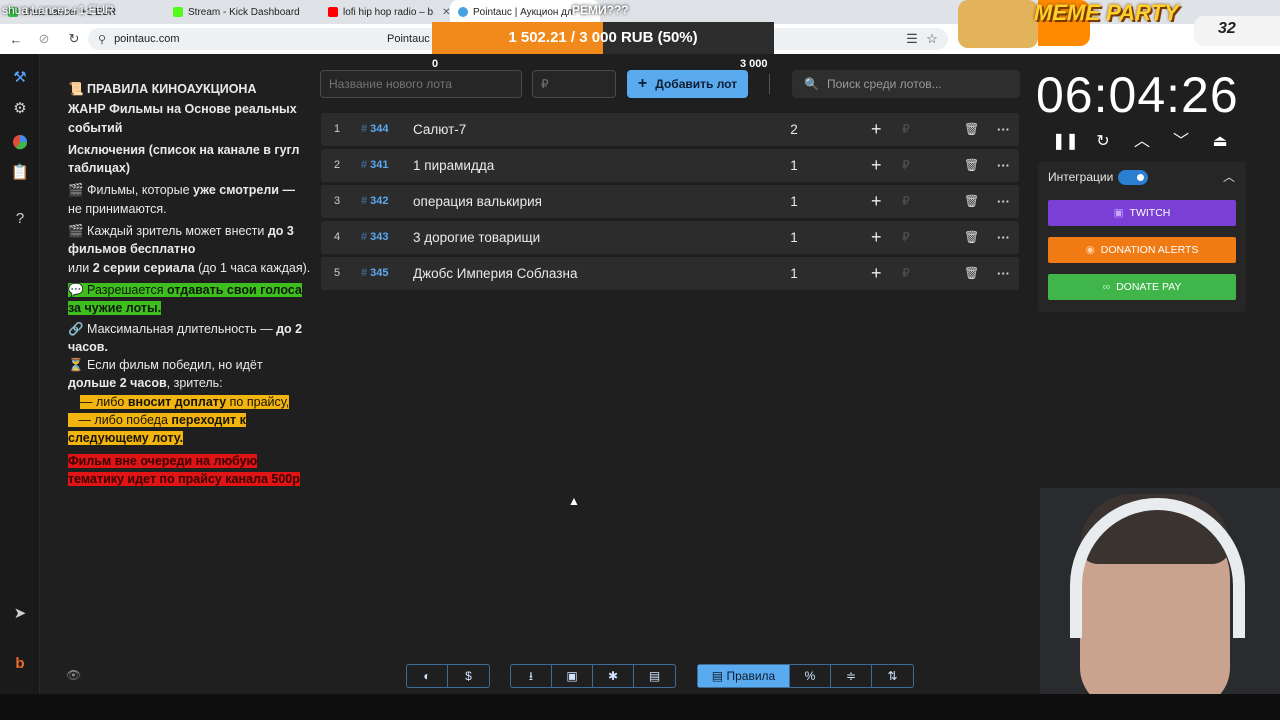 Image resolution: width=1280 pixels, height=720 pixels. Describe the element at coordinates (476, 237) in the screenshot. I see `lot-name: 3 дорогие товарищи` at that location.